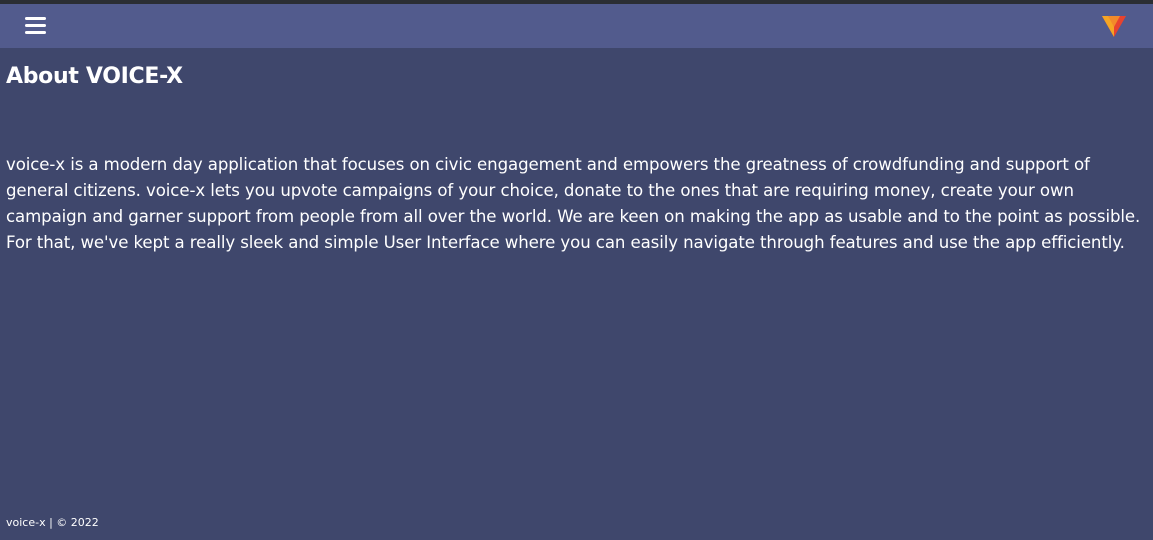 Image resolution: width=1153 pixels, height=540 pixels. What do you see at coordinates (52, 522) in the screenshot?
I see `footer-copyright: voice-x | © 2022` at bounding box center [52, 522].